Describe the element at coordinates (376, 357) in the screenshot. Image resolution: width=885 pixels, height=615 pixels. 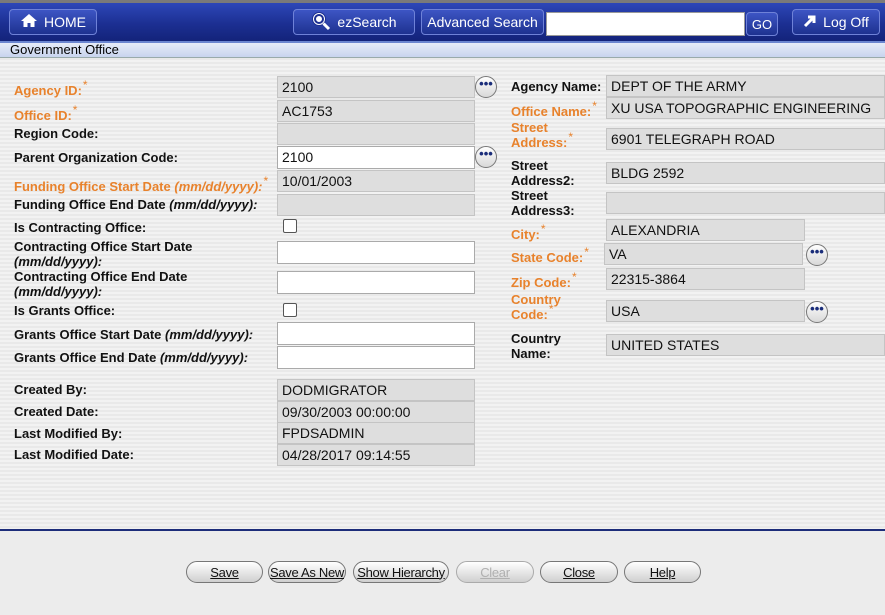
I see `grants-end-date-input` at that location.